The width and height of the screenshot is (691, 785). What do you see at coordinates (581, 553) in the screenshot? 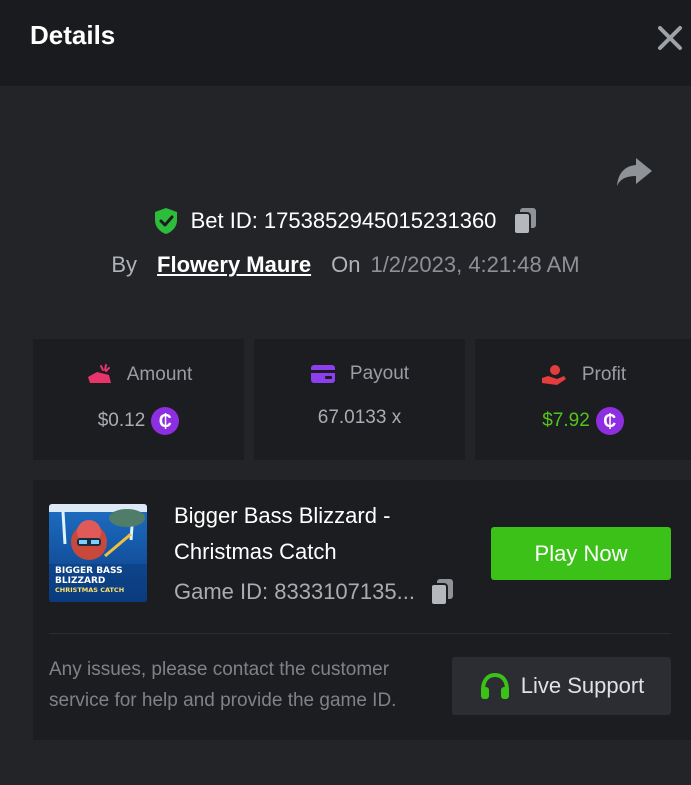
I see `play-now-button: Play Now` at bounding box center [581, 553].